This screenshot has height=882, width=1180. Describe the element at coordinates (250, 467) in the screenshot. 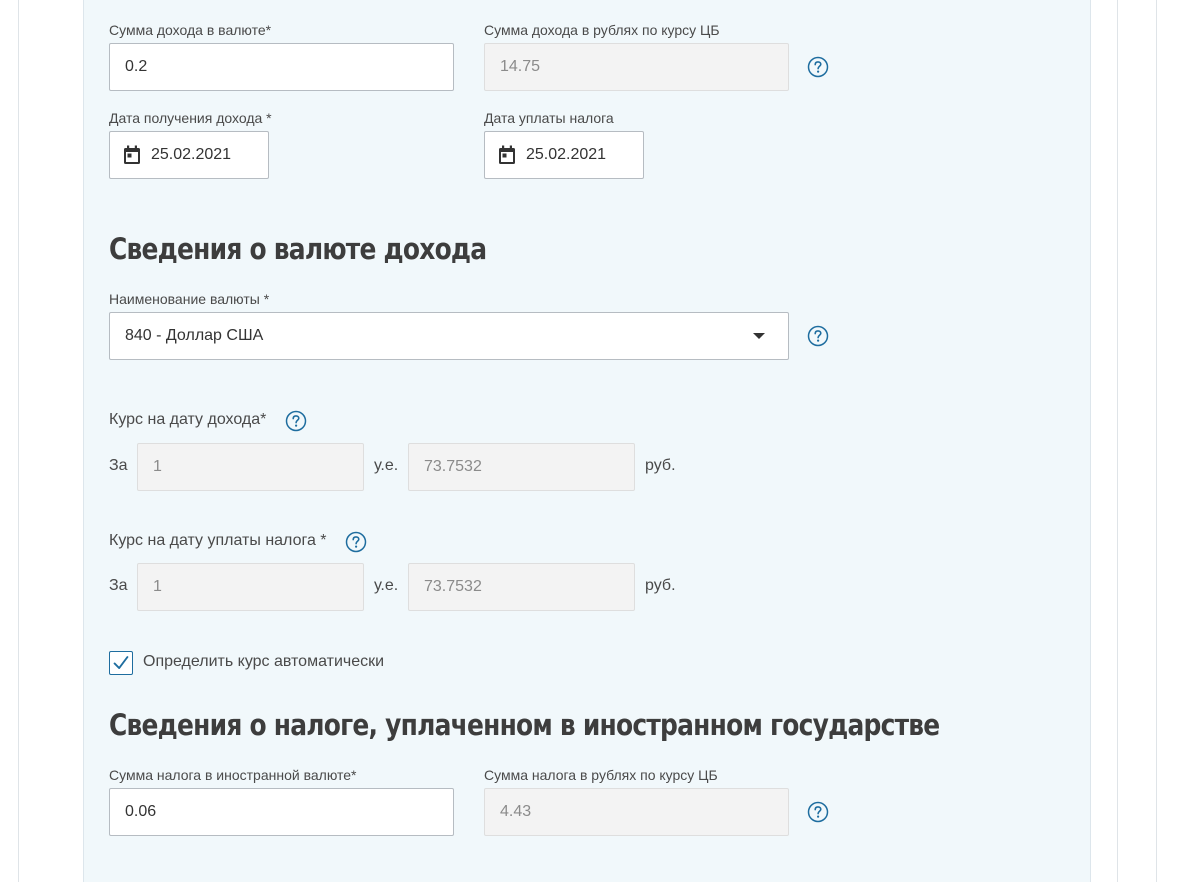

I see `rate-income-units-field: 1` at that location.